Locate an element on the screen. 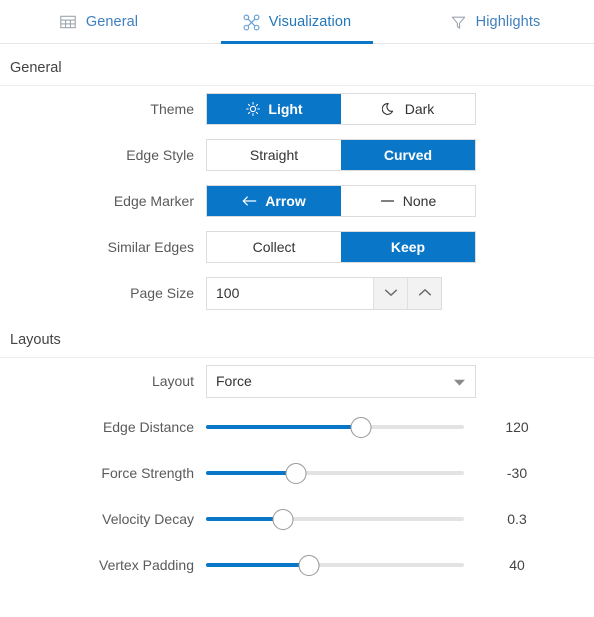  edge-style-option-straight: Straight is located at coordinates (274, 155).